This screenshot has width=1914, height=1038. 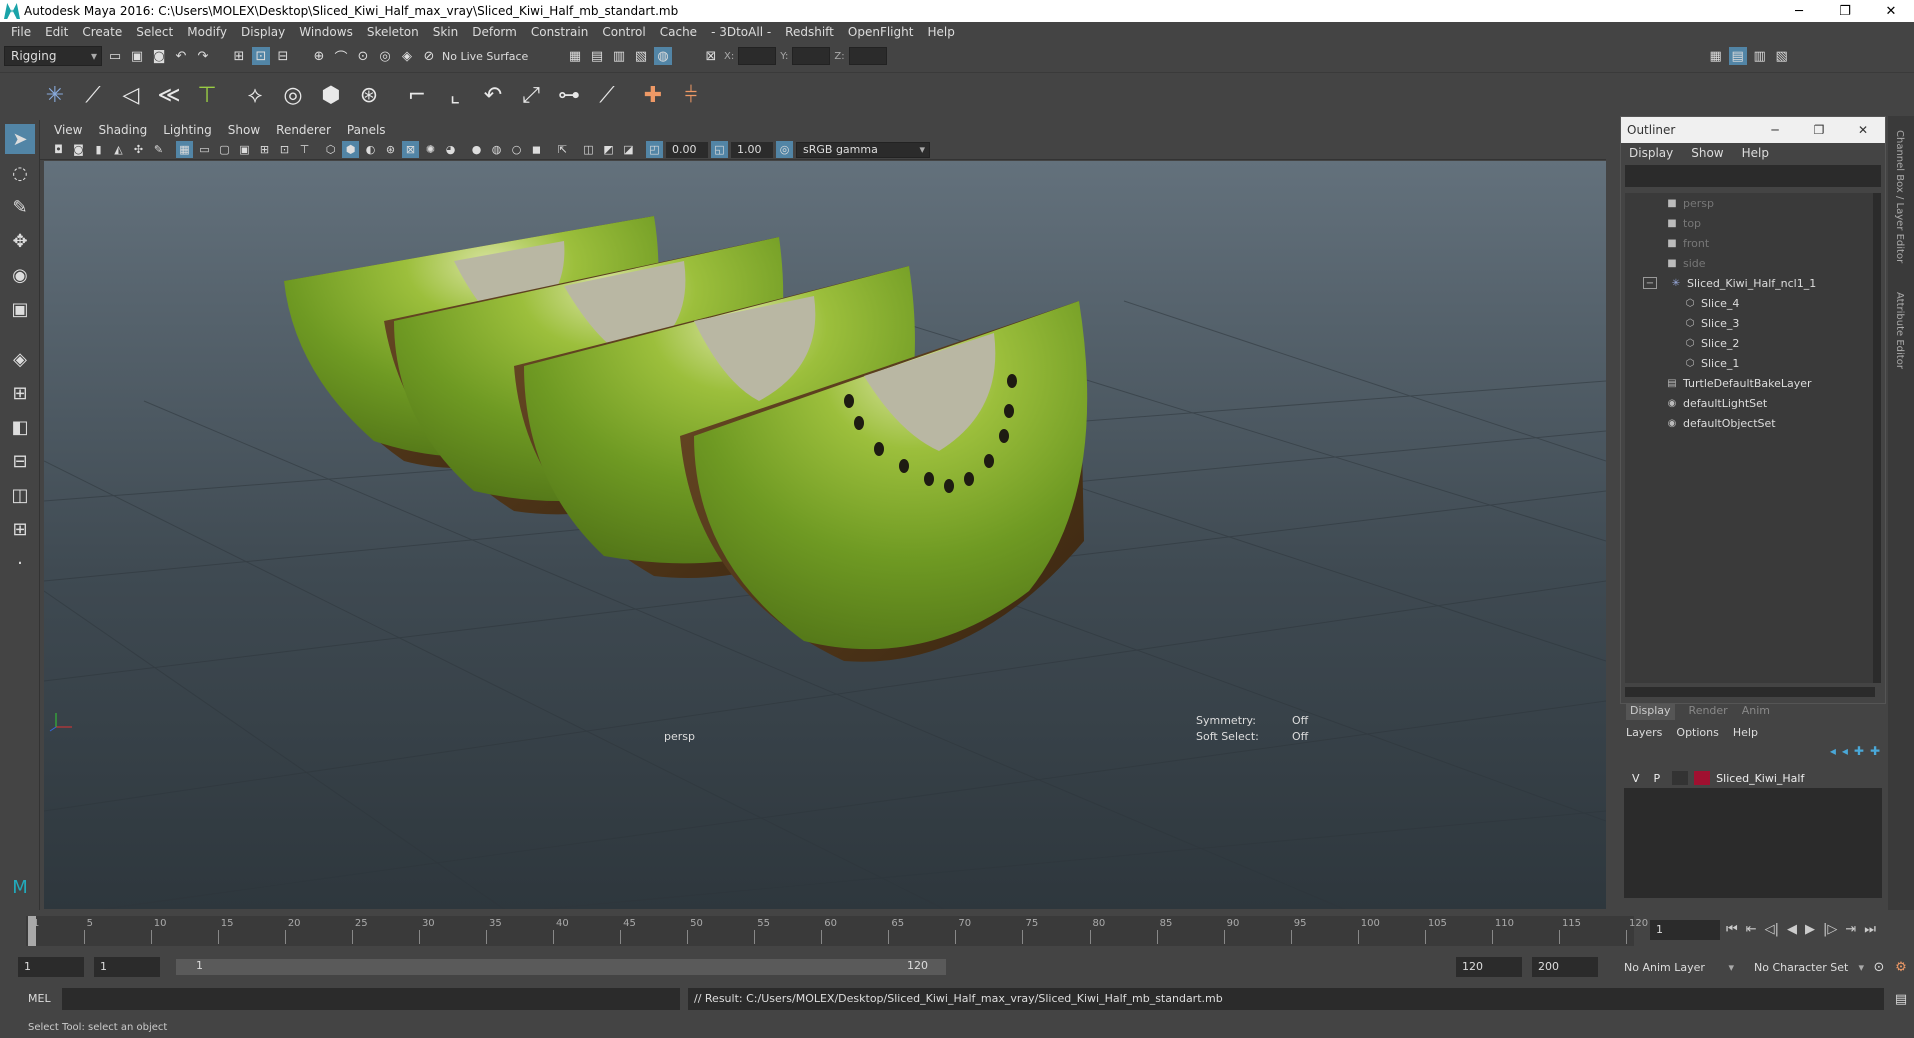 What do you see at coordinates (169, 96) in the screenshot?
I see `ik-handle-icon: ≪` at bounding box center [169, 96].